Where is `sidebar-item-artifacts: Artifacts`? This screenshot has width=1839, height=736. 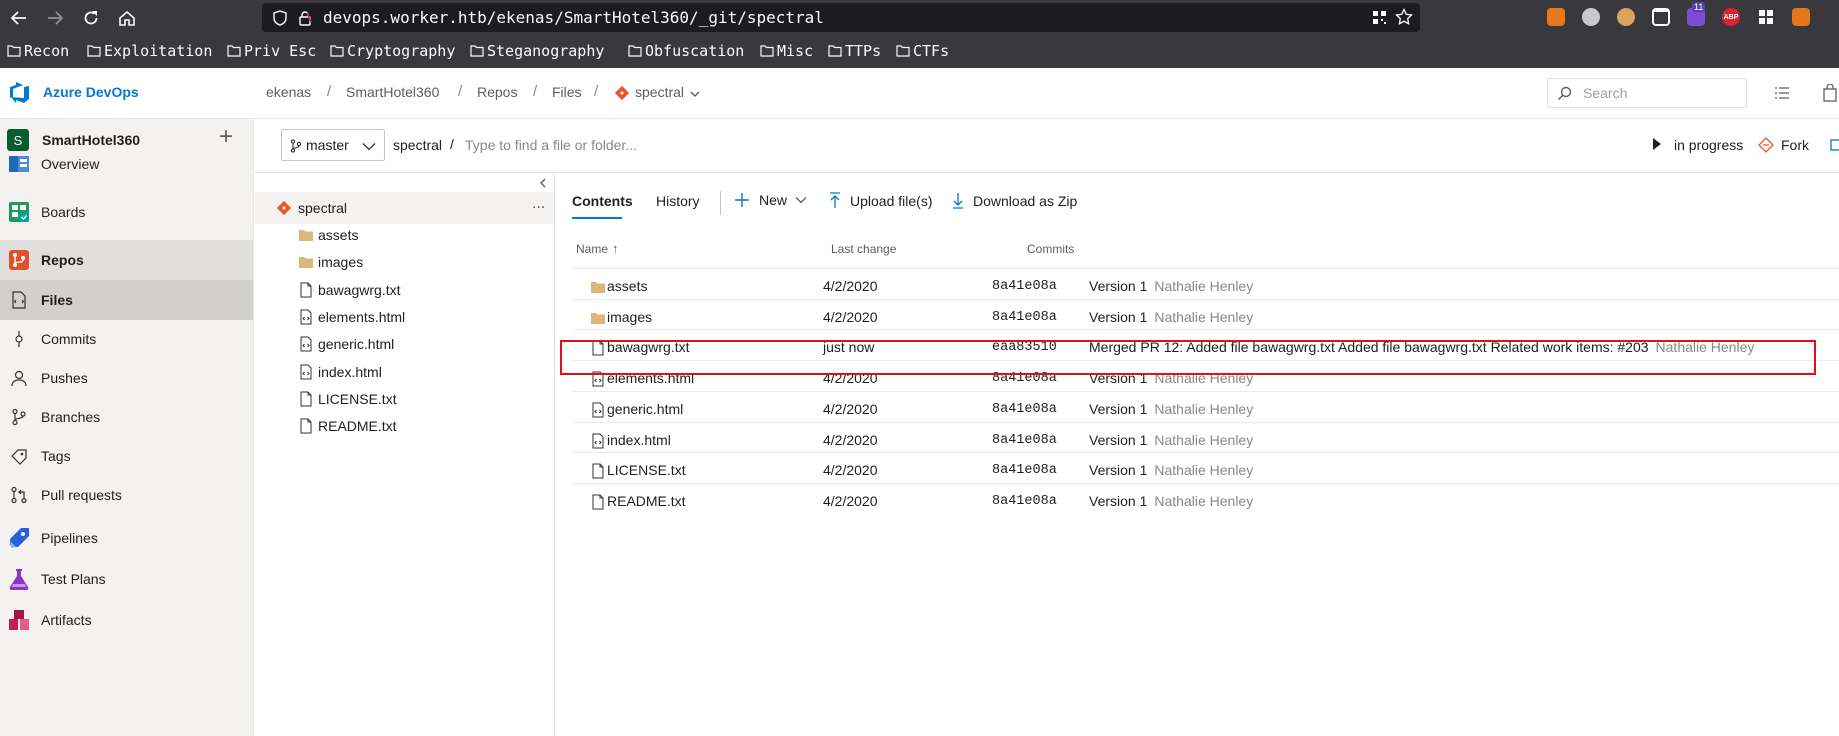 sidebar-item-artifacts: Artifacts is located at coordinates (126, 620).